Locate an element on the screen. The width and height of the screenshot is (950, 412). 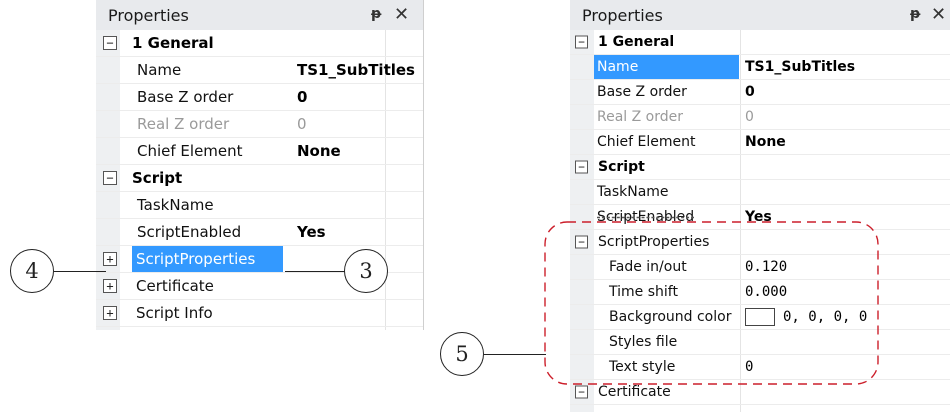
callout-3-leader is located at coordinates (315, 271).